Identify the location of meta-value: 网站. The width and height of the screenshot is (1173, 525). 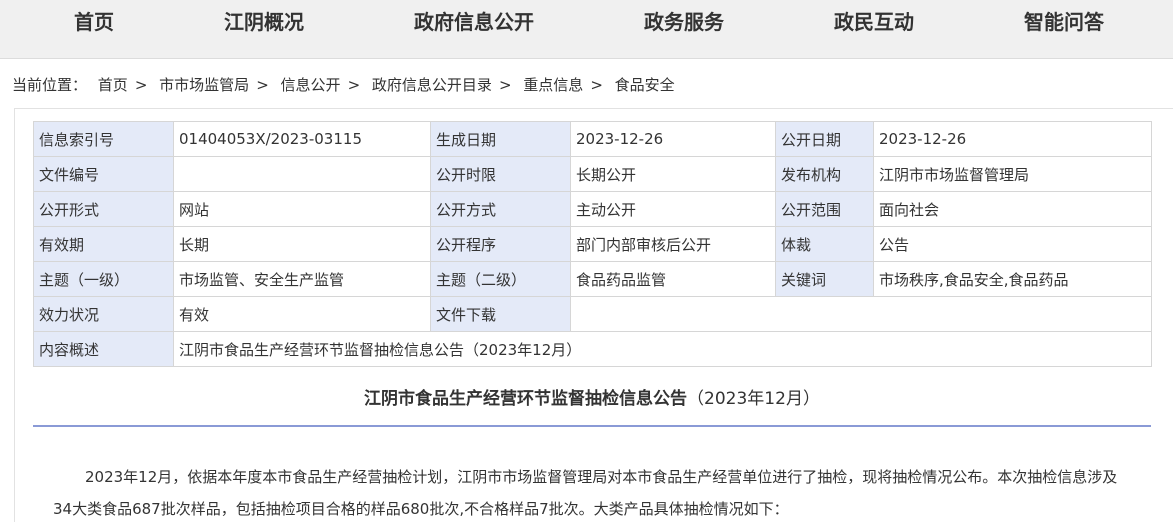
(302, 209).